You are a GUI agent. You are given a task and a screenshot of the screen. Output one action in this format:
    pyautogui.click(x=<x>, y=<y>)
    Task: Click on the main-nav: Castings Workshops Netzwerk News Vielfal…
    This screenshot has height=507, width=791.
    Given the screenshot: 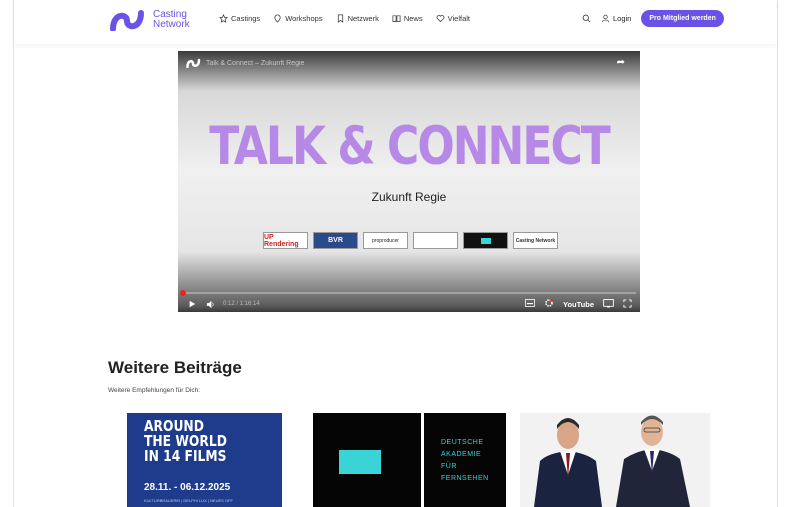 What is the action you would take?
    pyautogui.click(x=344, y=18)
    